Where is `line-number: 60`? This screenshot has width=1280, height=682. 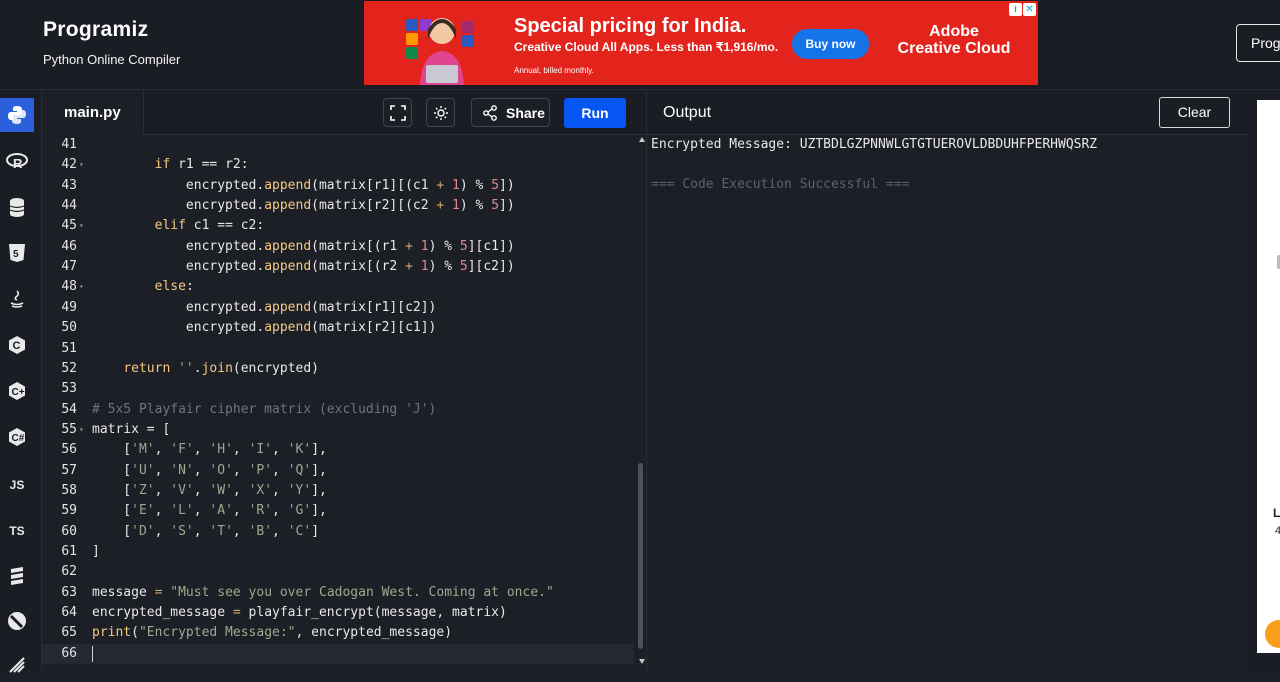 line-number: 60 is located at coordinates (69, 531).